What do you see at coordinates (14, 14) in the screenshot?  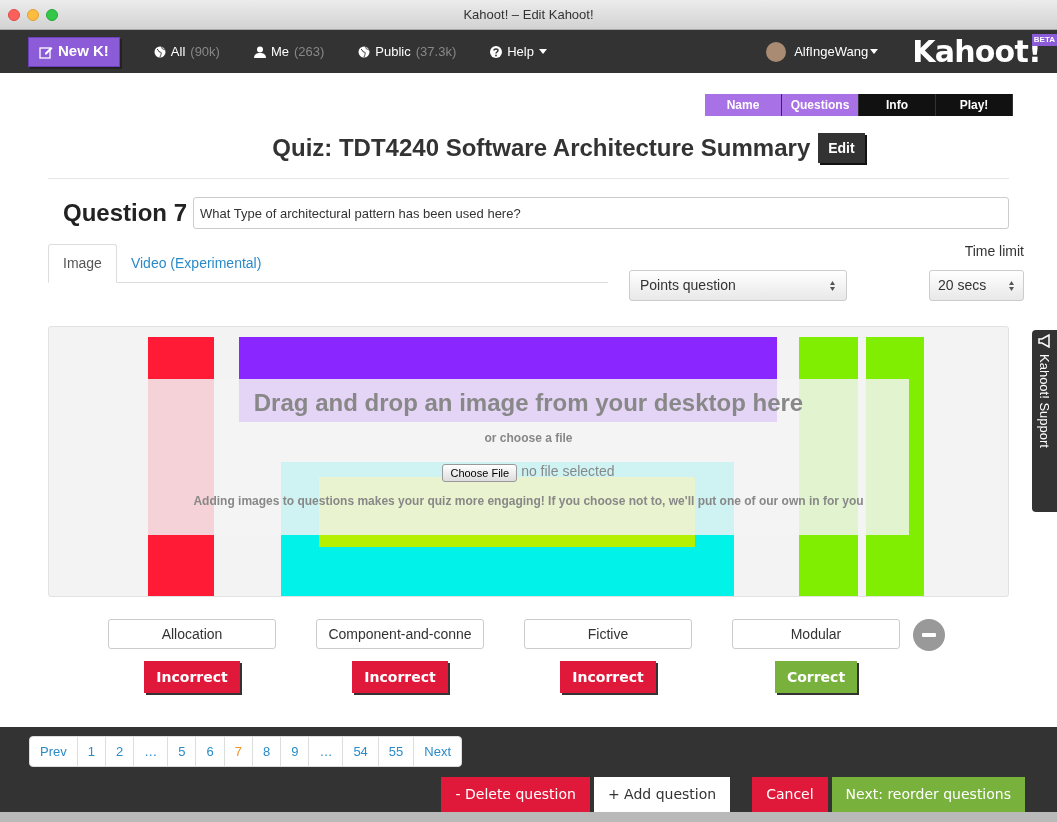 I see `close-window-icon` at bounding box center [14, 14].